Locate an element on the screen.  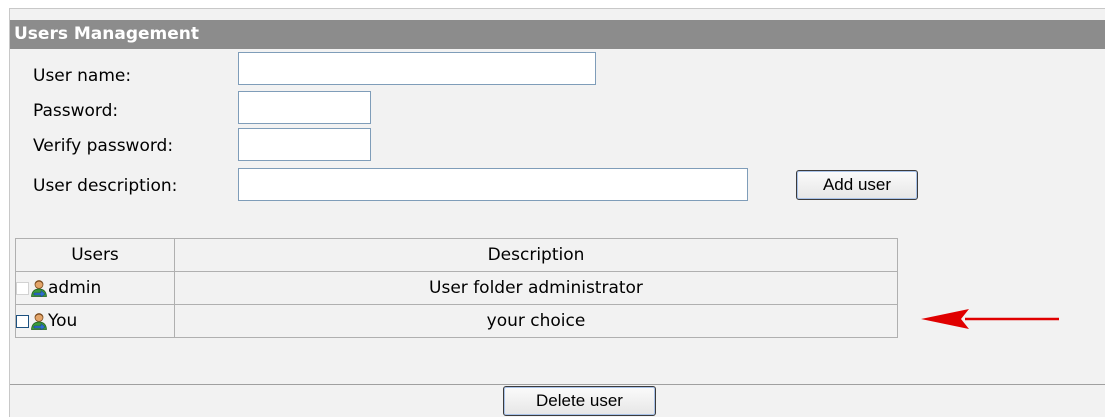
username-label: User name: is located at coordinates (82, 76).